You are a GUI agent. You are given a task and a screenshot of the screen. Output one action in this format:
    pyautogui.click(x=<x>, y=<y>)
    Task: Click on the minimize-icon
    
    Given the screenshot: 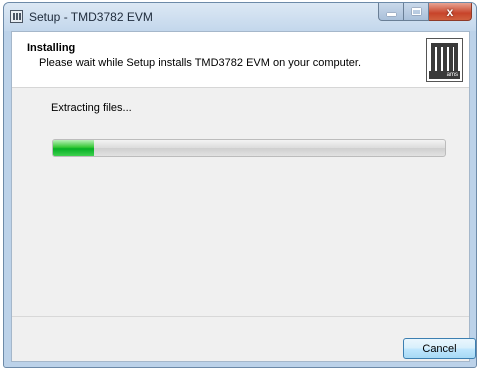 What is the action you would take?
    pyautogui.click(x=391, y=14)
    